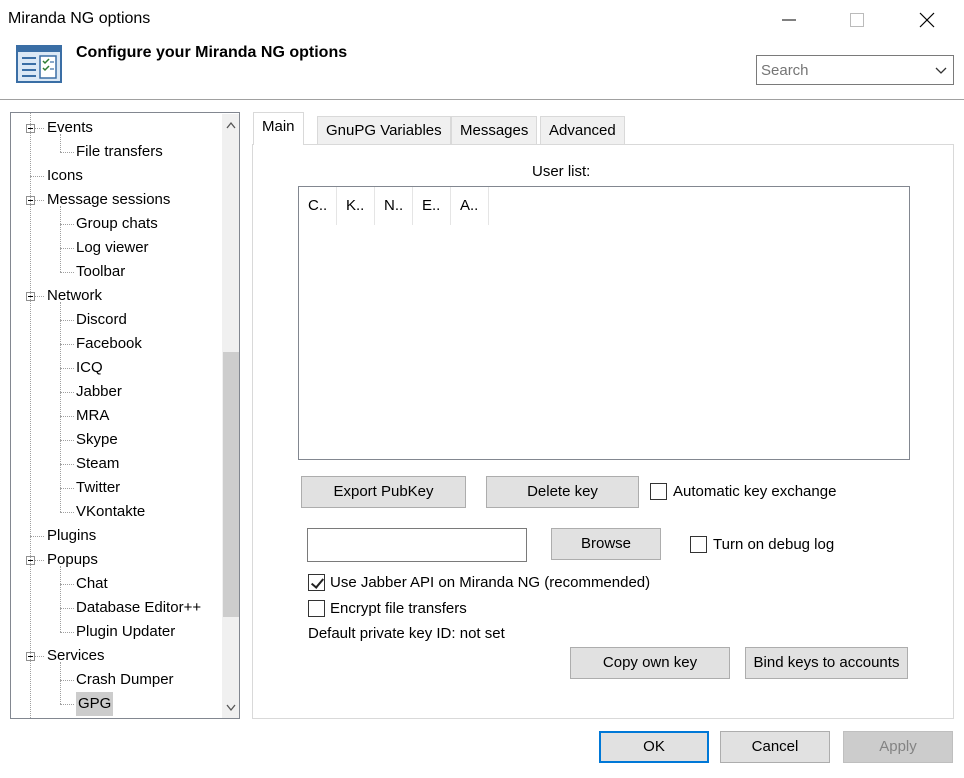  I want to click on auto-key-exchange-checkbox, so click(658, 491).